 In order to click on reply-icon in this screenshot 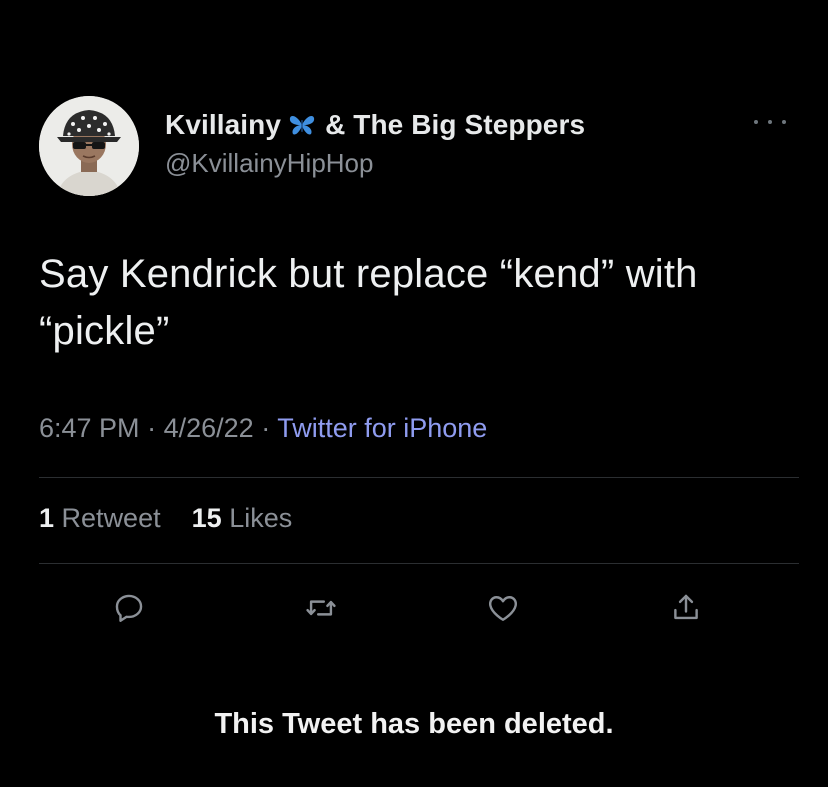, I will do `click(129, 608)`.